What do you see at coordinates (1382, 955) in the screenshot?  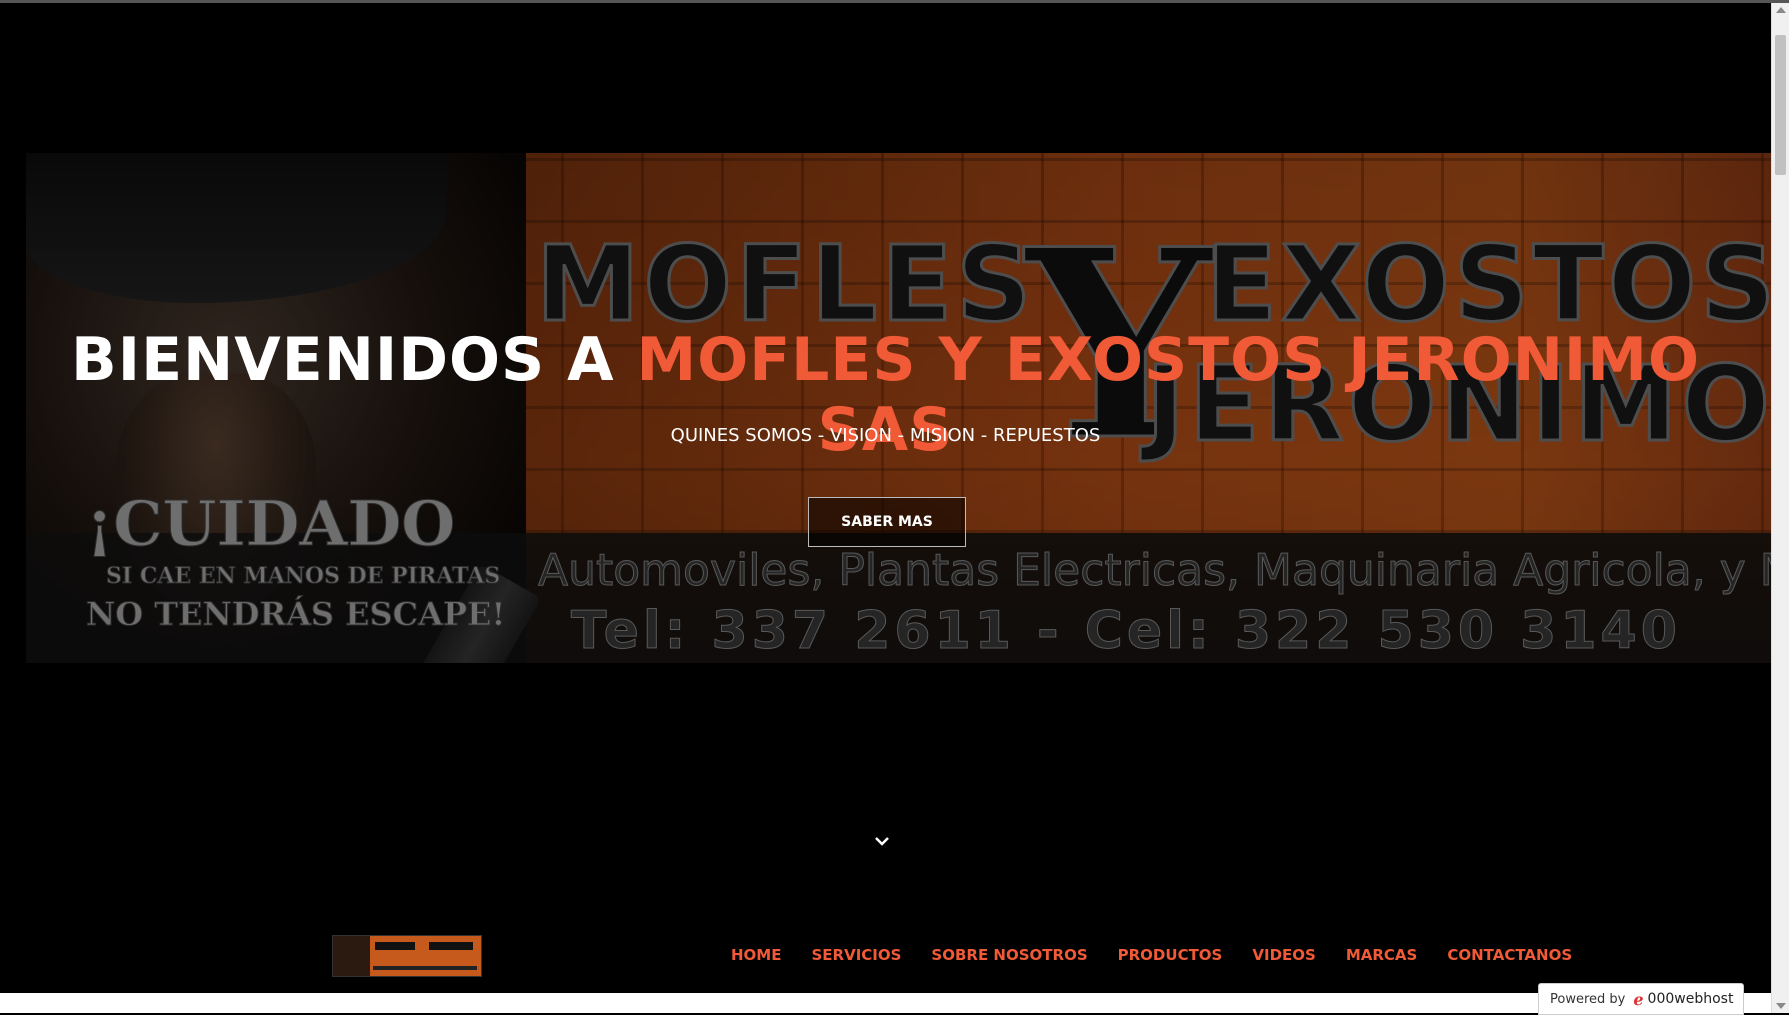 I see `nav-item-marcas: MARCAS` at bounding box center [1382, 955].